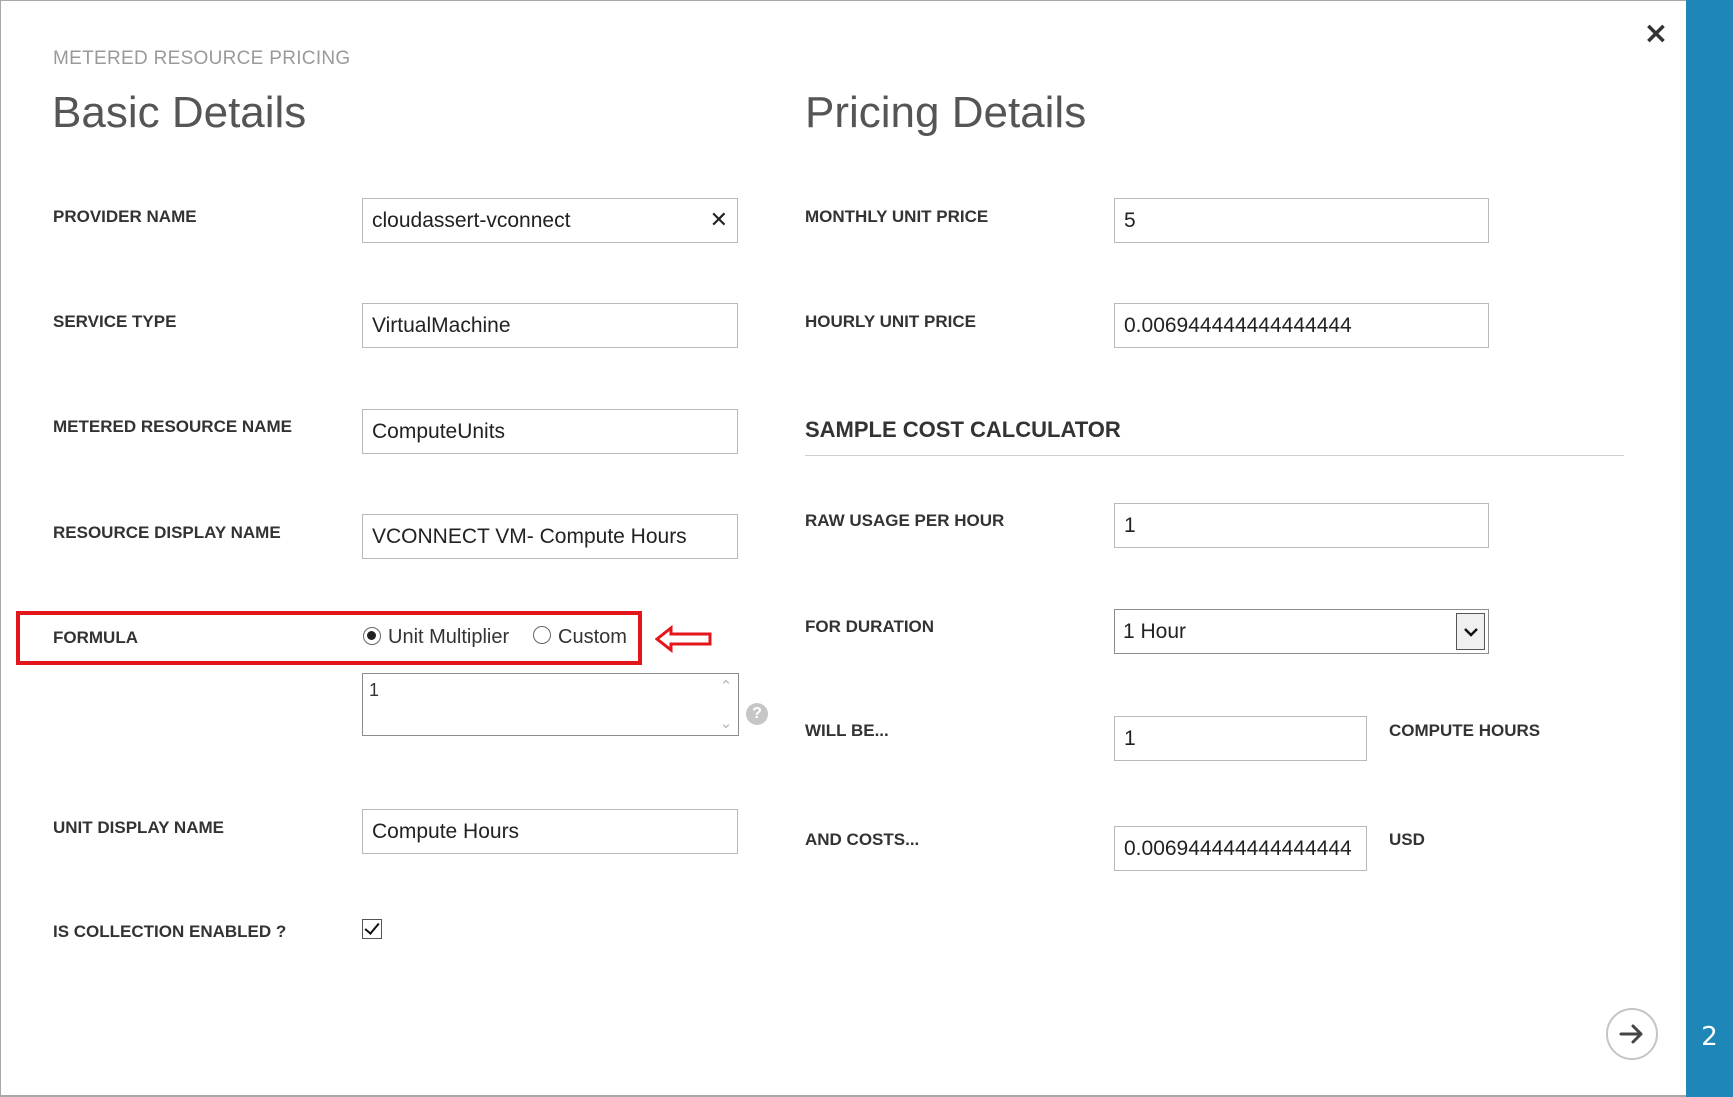  What do you see at coordinates (897, 216) in the screenshot?
I see `monthly-unit-price-label: MONTHLY UNIT PRICE` at bounding box center [897, 216].